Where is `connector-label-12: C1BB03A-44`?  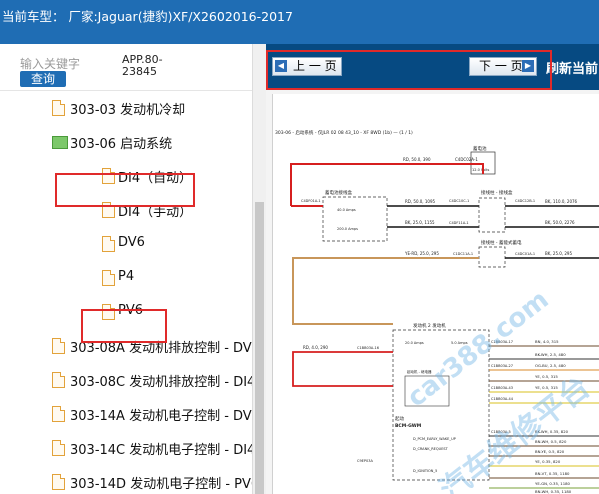 connector-label-12: C1BB03A-44 is located at coordinates (502, 399).